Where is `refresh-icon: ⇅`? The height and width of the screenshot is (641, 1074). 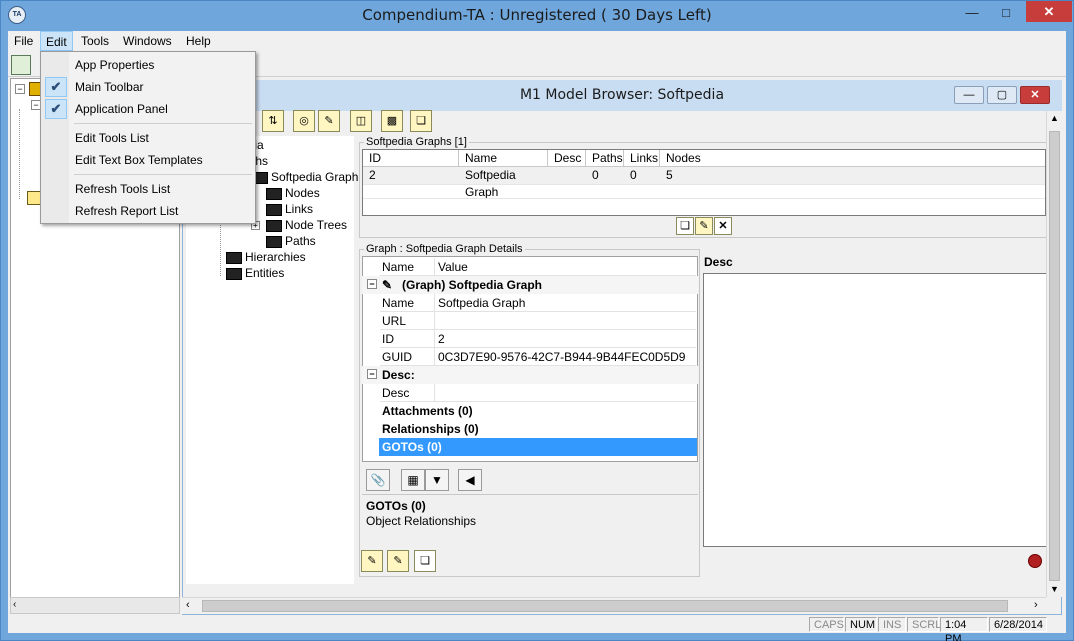
refresh-icon: ⇅ is located at coordinates (273, 121).